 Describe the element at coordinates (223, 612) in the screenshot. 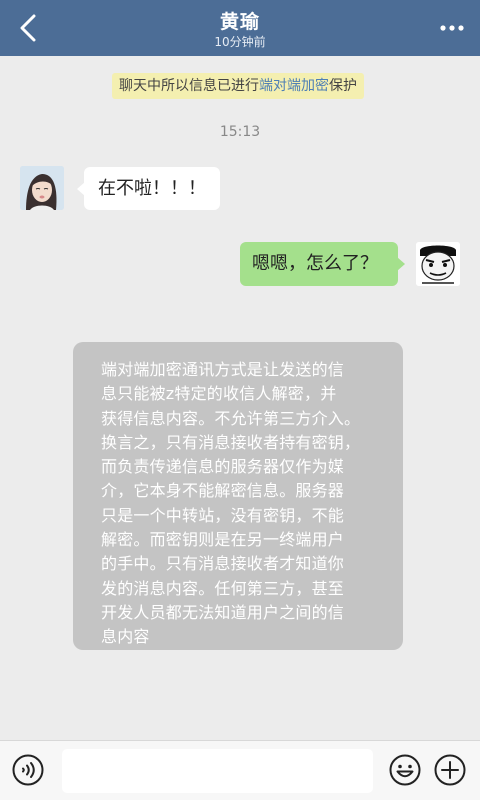

I see `info-text-line: 开发人员都无法知道用户之间的信` at that location.